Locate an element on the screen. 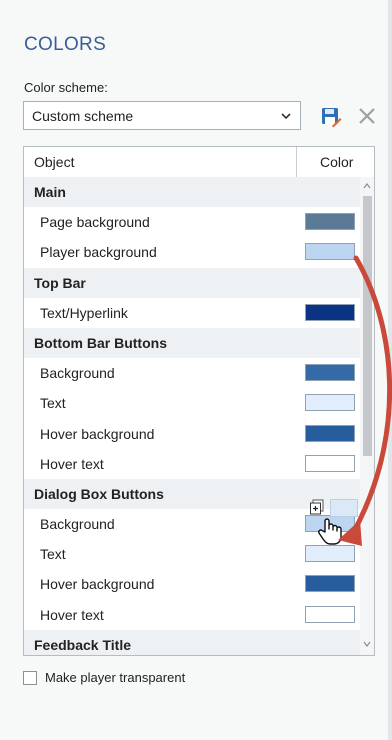 The image size is (392, 740). color-row: Page background is located at coordinates (192, 222).